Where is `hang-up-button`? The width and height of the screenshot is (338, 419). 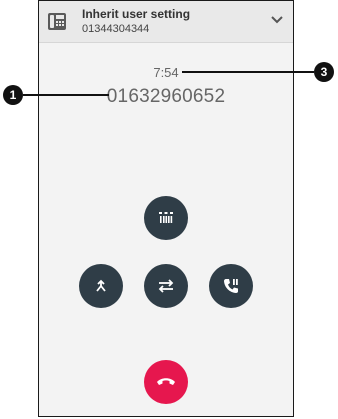 hang-up-button is located at coordinates (166, 382).